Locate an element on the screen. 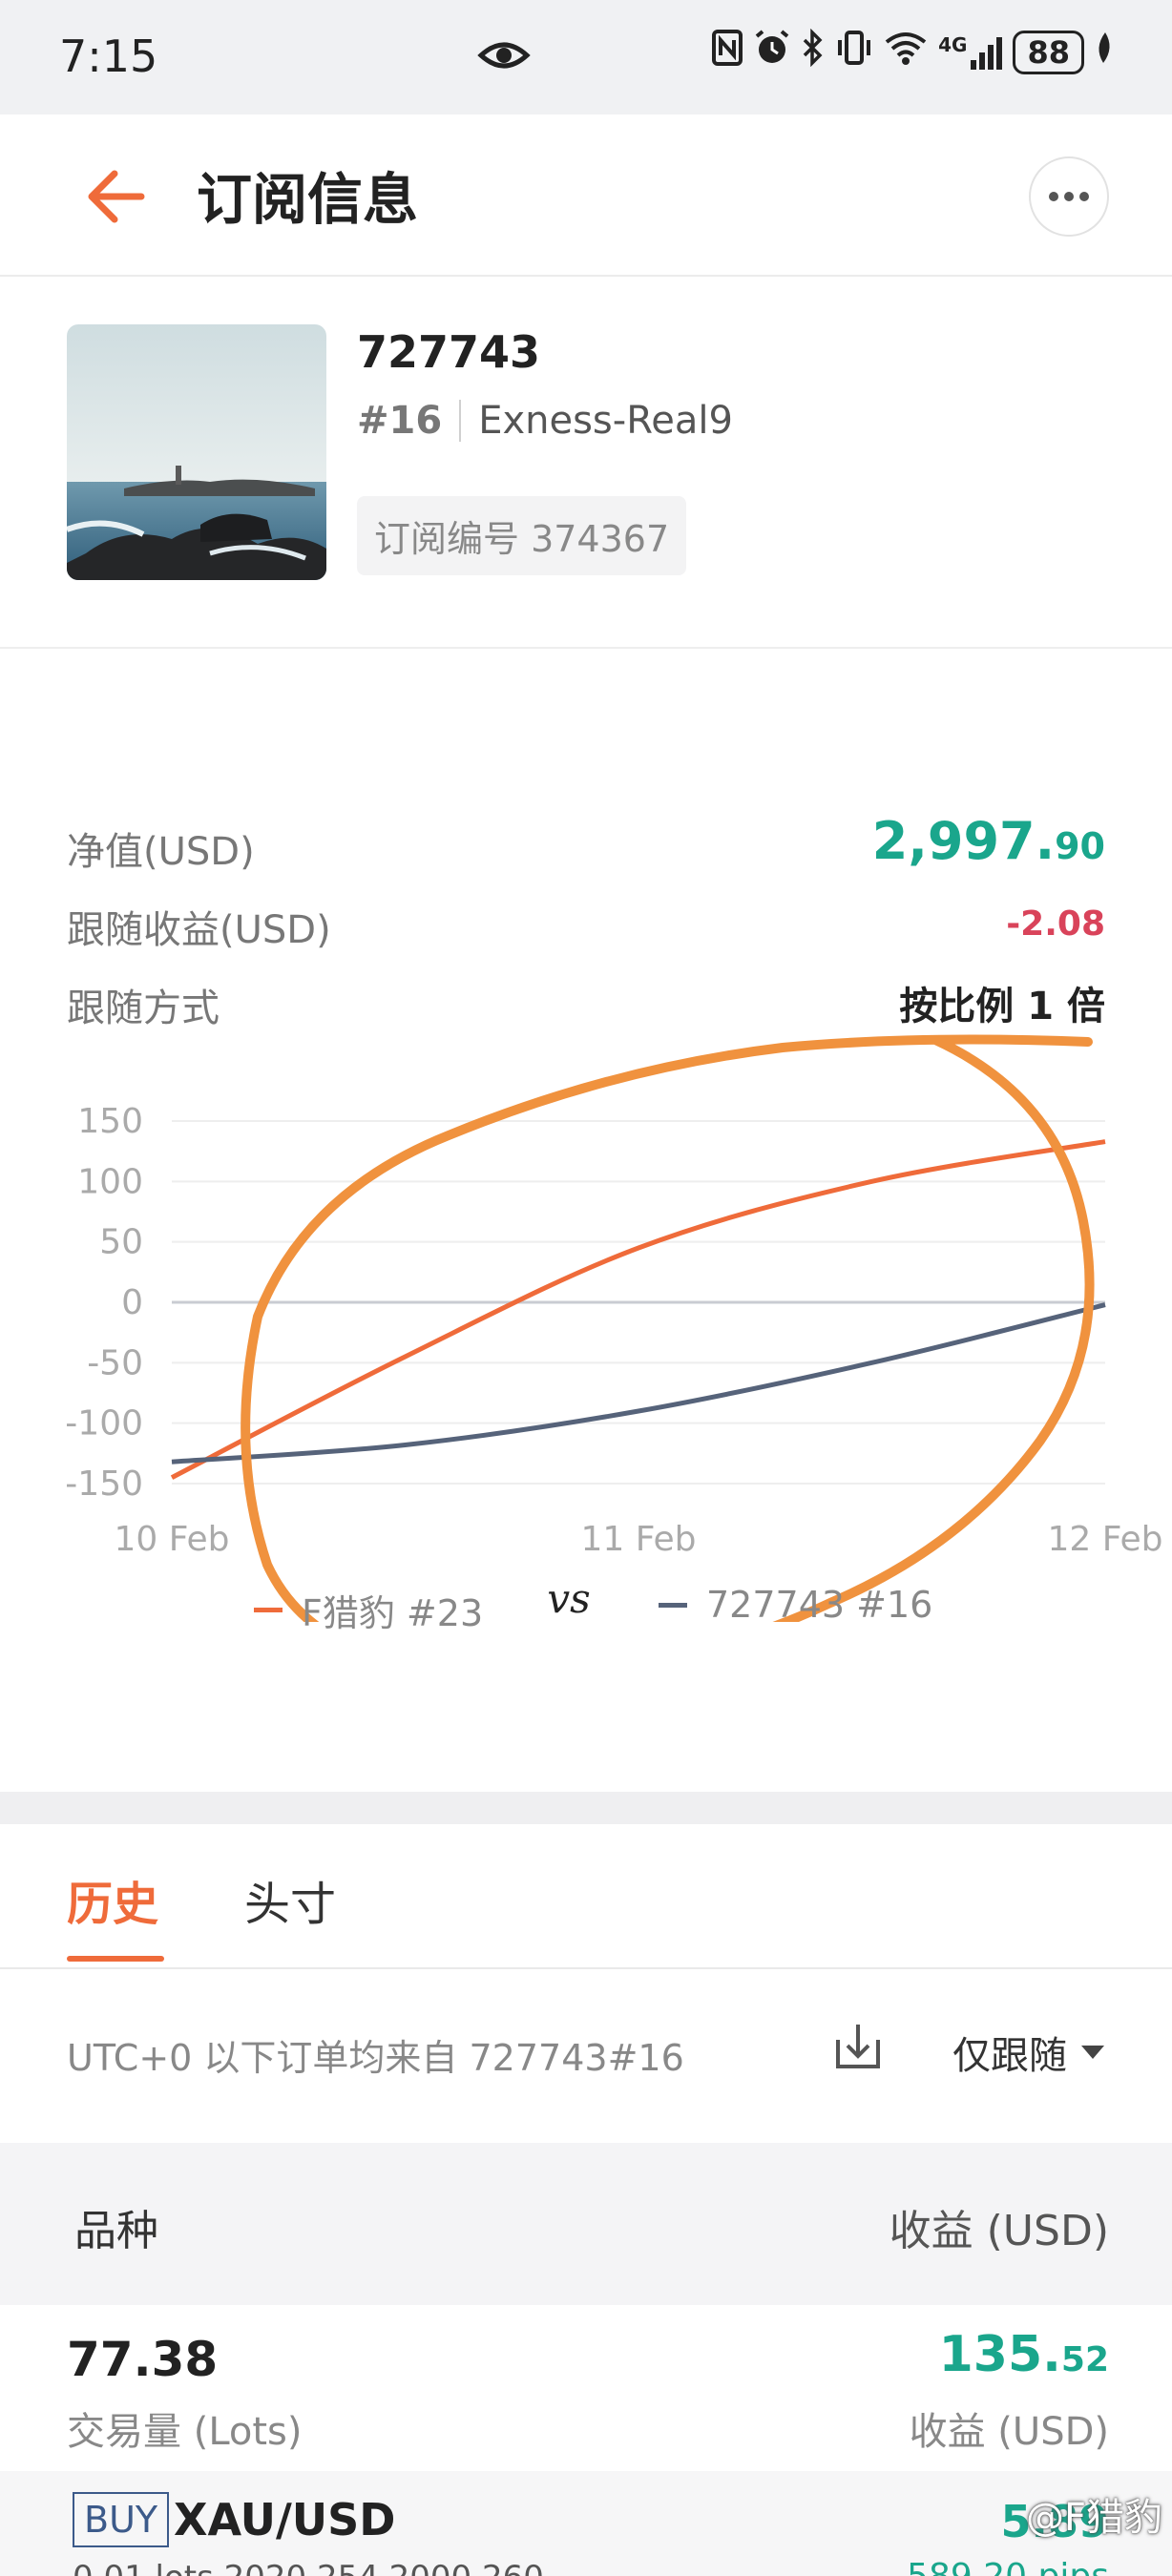 The height and width of the screenshot is (2576, 1172). eye-icon is located at coordinates (504, 57).